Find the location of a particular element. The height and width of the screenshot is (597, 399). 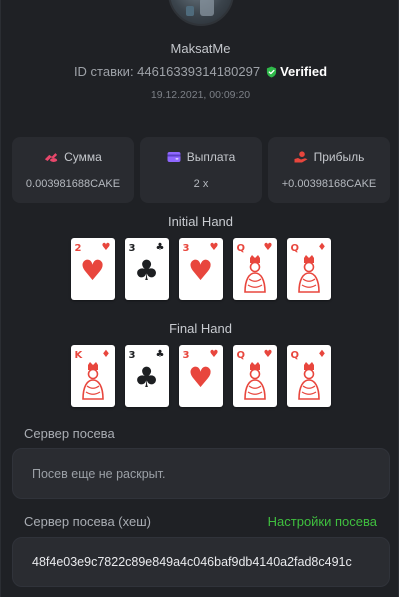

server-seed-field: Посев еще не раскрыт. is located at coordinates (201, 473).